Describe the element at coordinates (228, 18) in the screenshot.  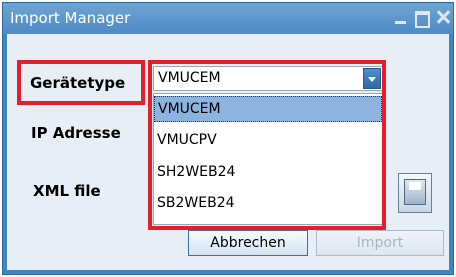
I see `title-bar: Import Manager` at that location.